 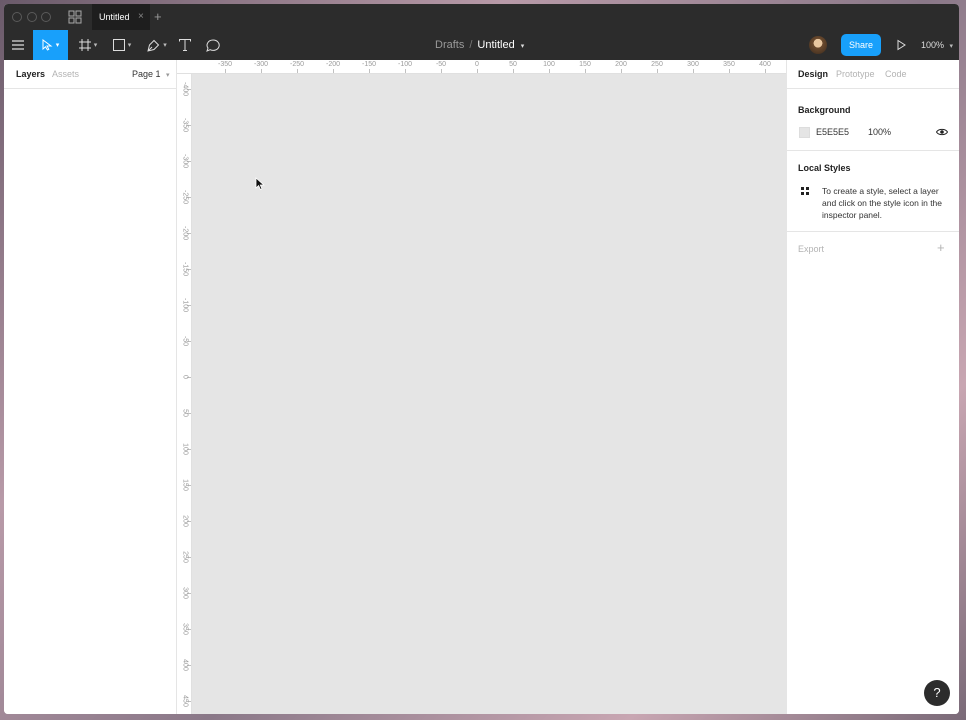 What do you see at coordinates (153, 45) in the screenshot?
I see `pen-icon` at bounding box center [153, 45].